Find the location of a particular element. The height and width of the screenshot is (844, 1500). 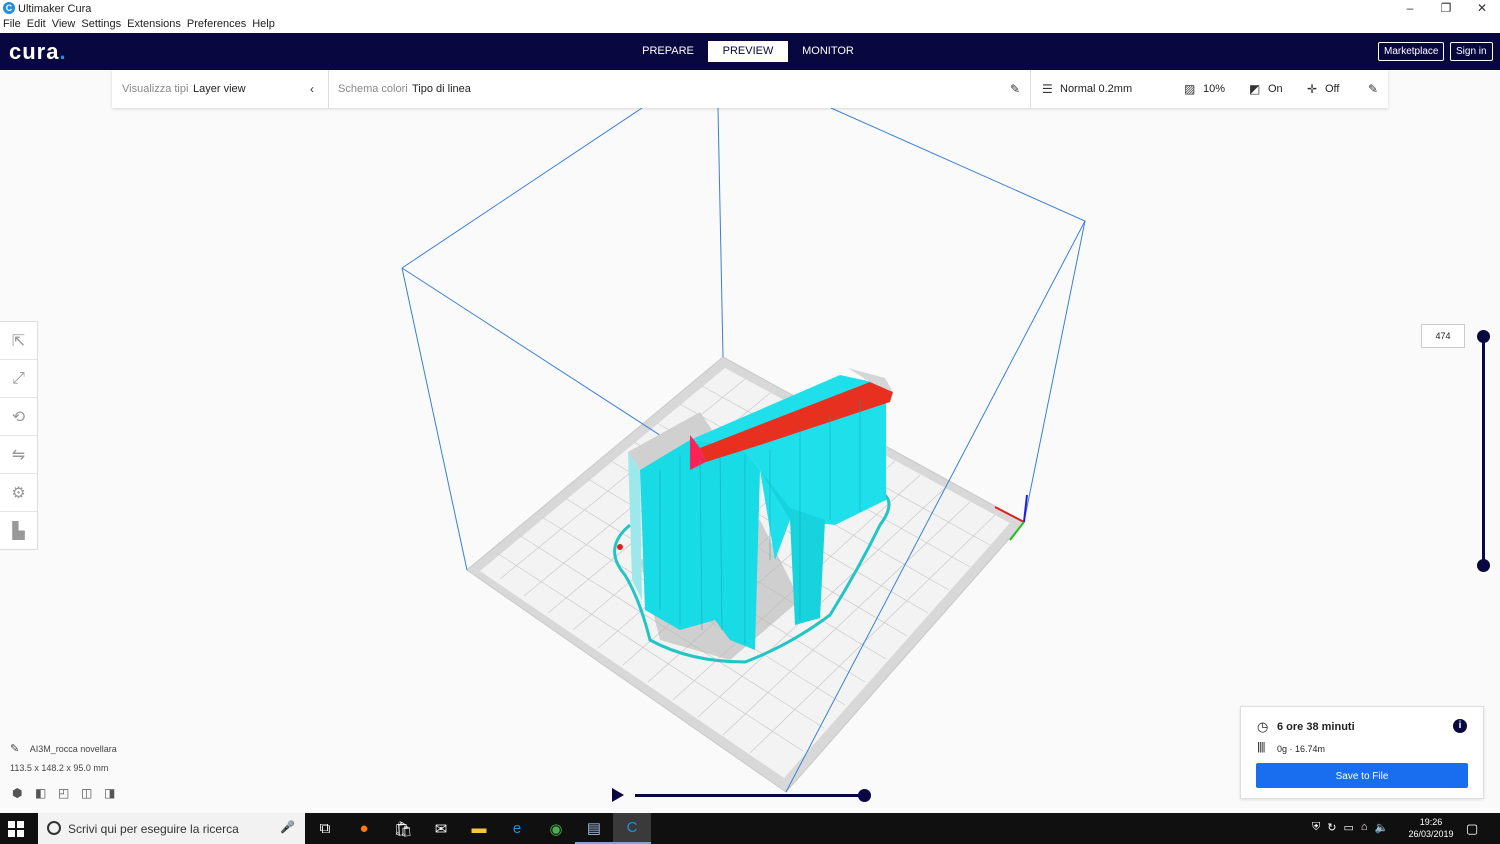

filament-icon: |||| is located at coordinates (1261, 747).